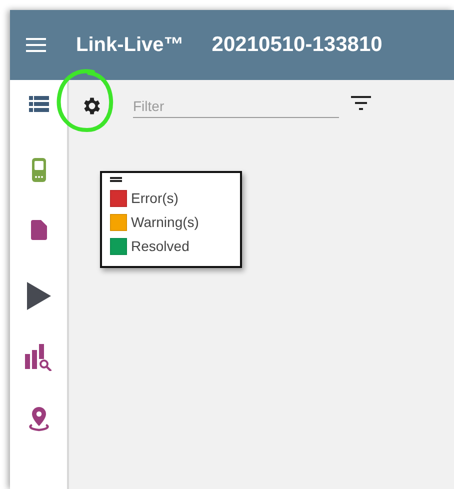  I want to click on legend-label: Warning(s), so click(165, 222).